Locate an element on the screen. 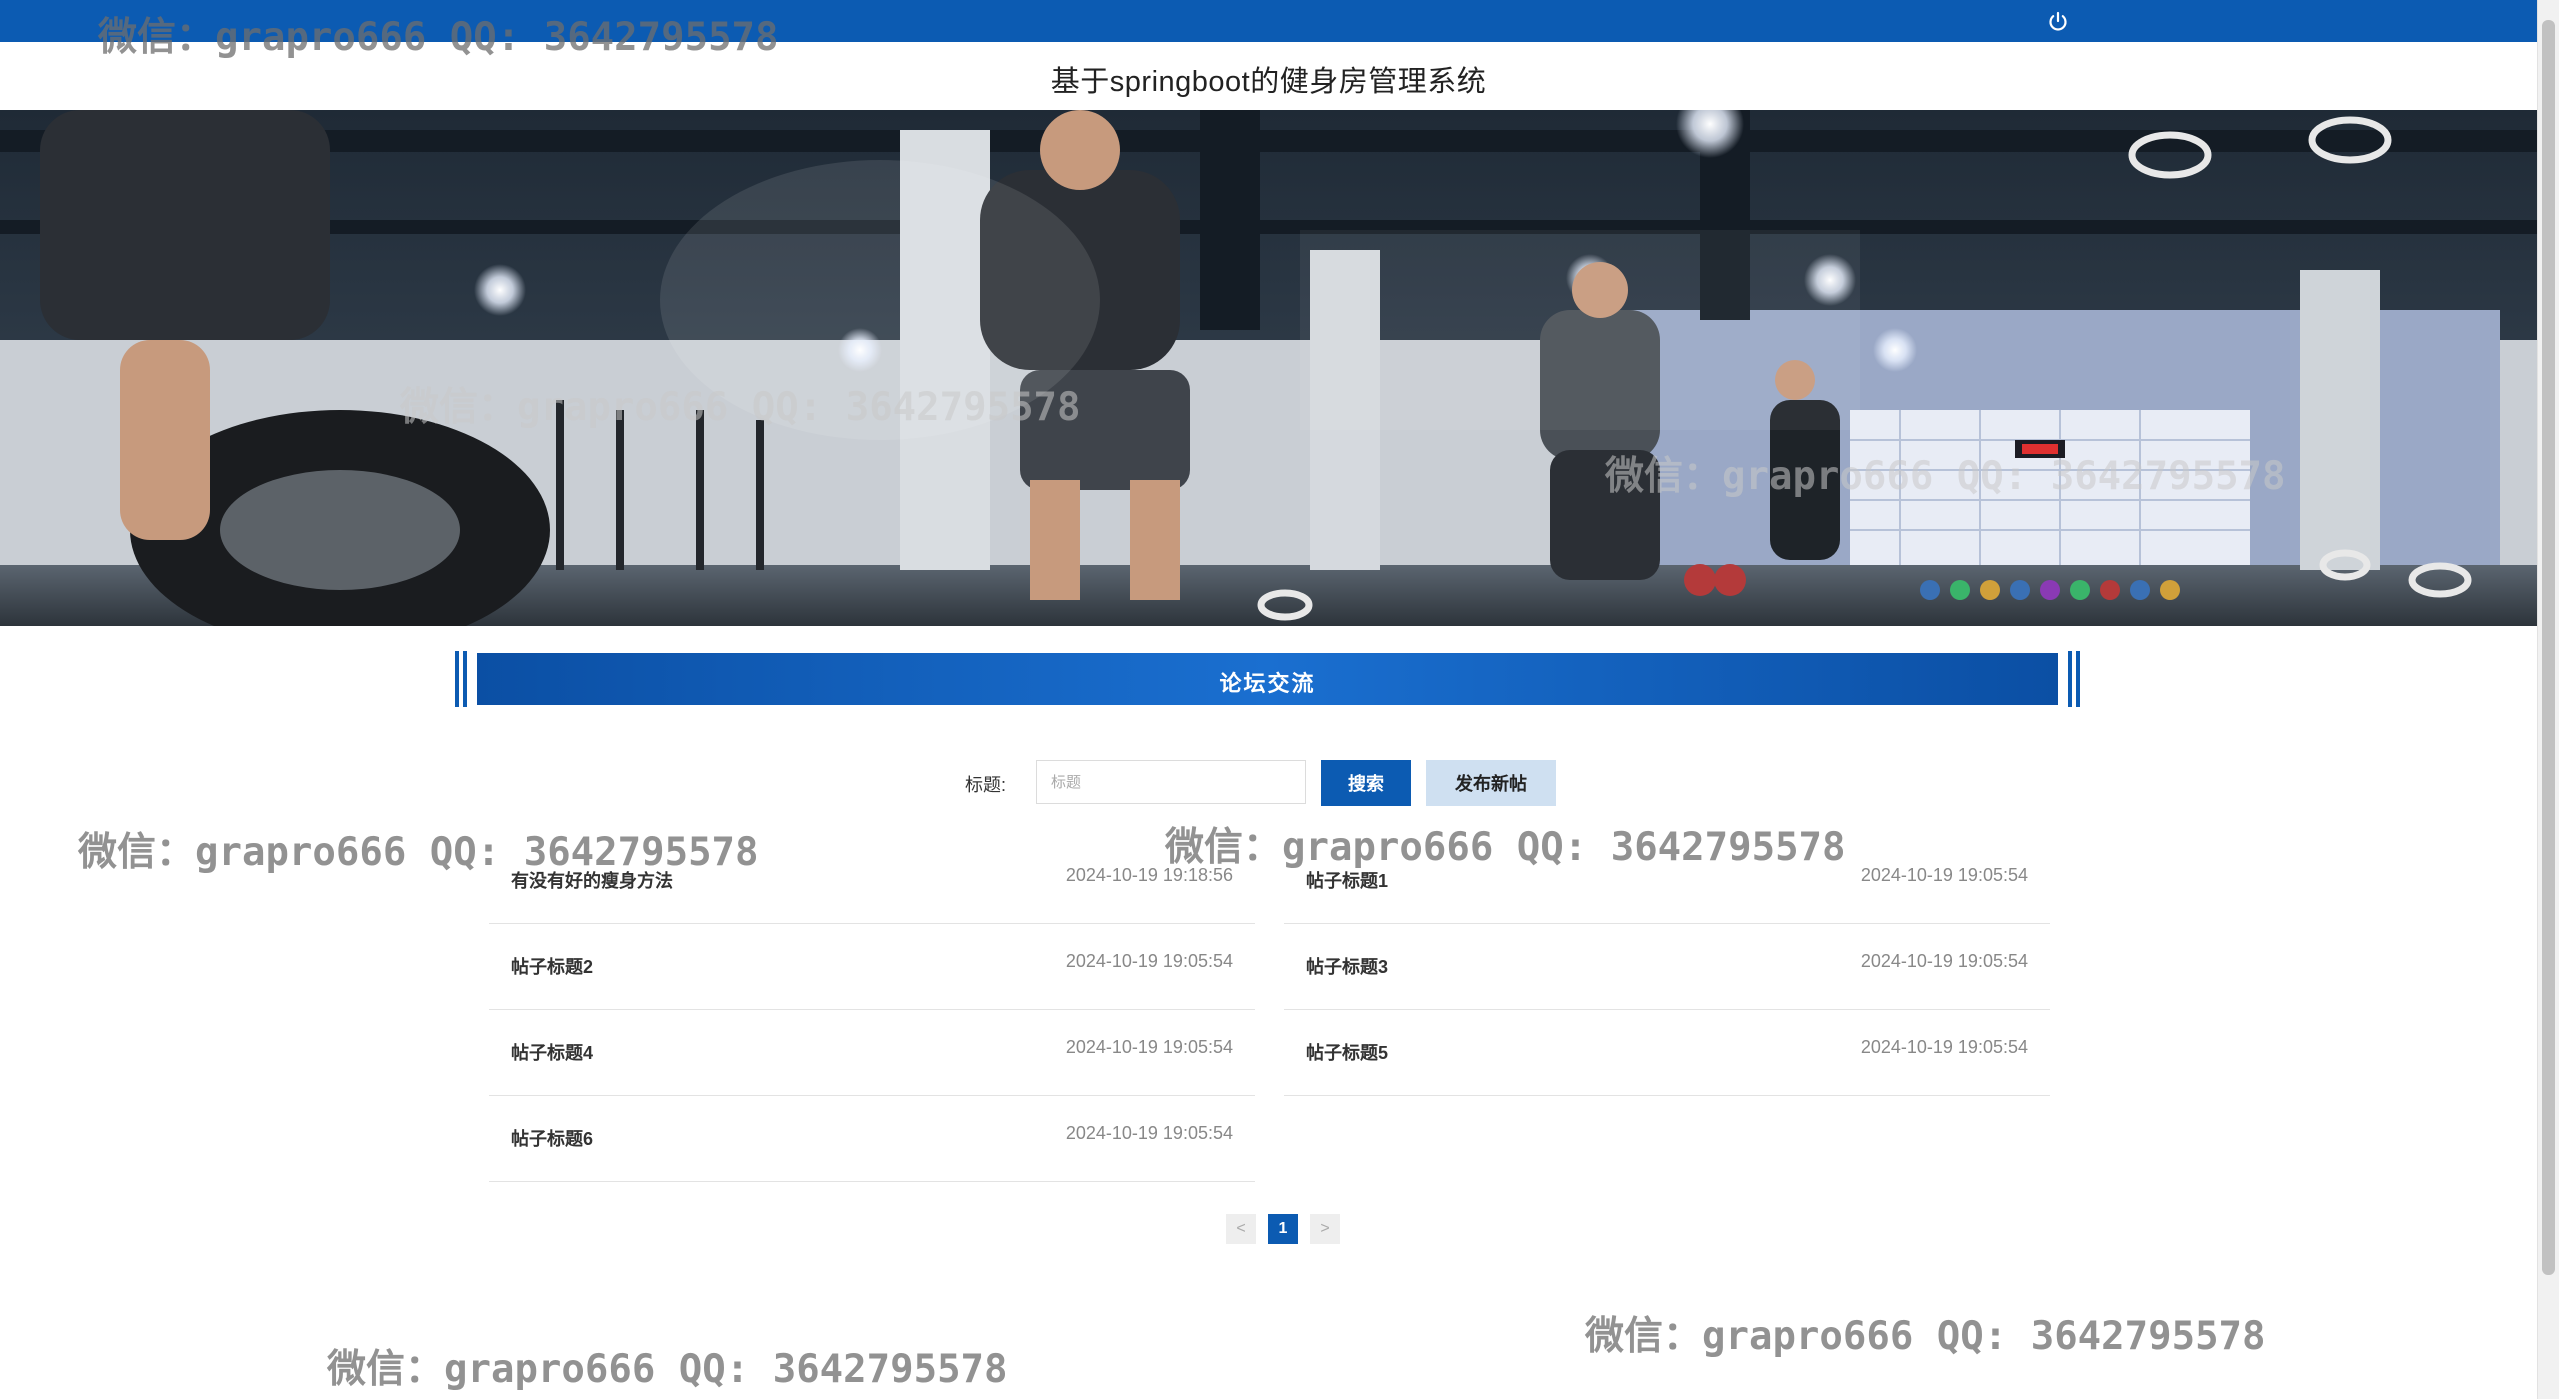 The height and width of the screenshot is (1399, 2559). post-item: 帖子标题4 2024-10-19 19:05:54 is located at coordinates (872, 1052).